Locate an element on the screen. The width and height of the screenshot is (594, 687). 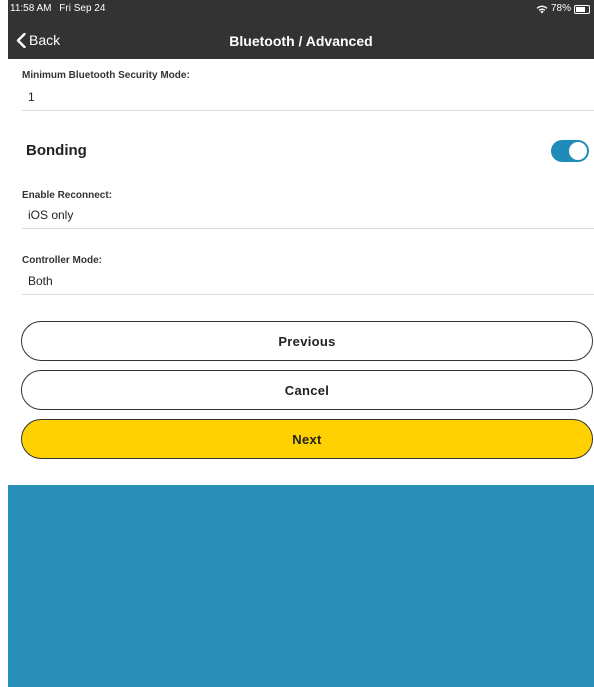
enable-reconnect-value: iOS only is located at coordinates (50, 215).